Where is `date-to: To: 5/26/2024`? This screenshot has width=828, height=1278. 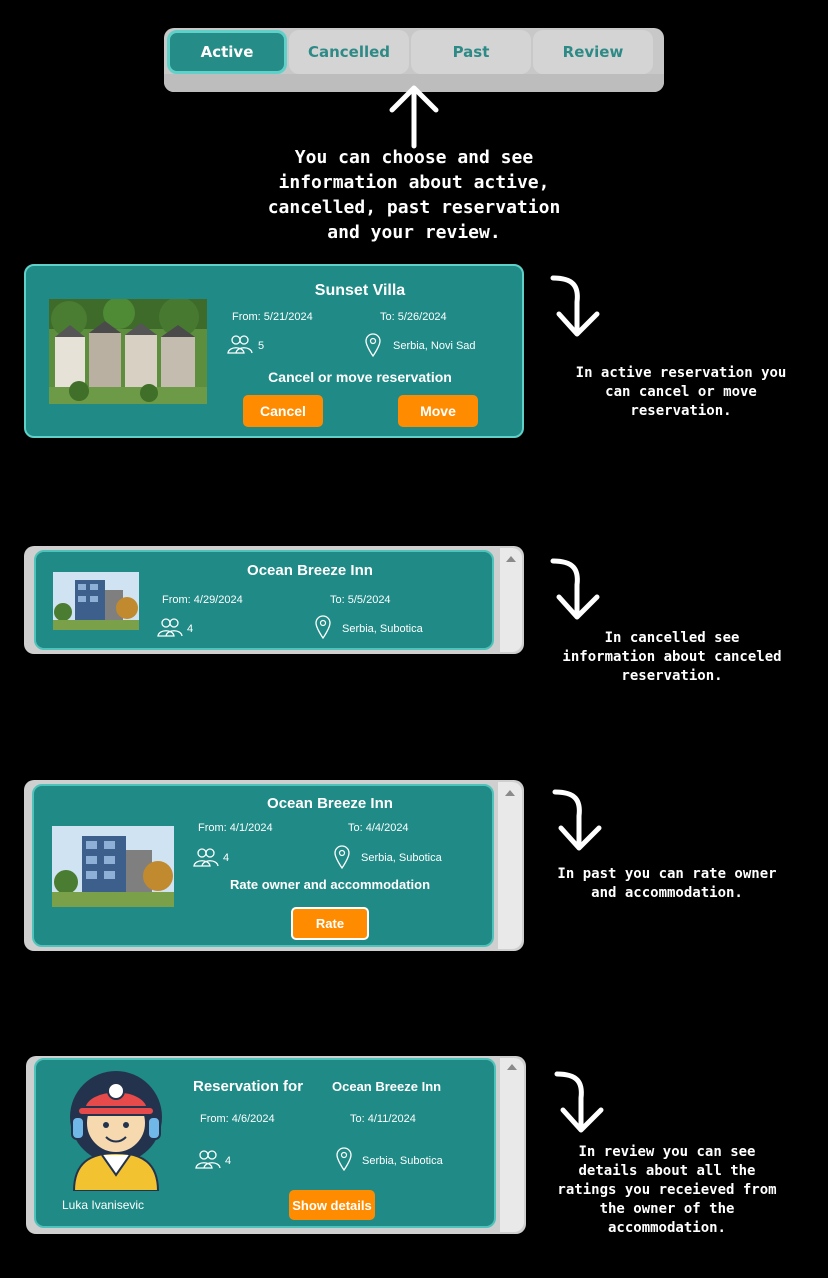
date-to: To: 5/26/2024 is located at coordinates (413, 317).